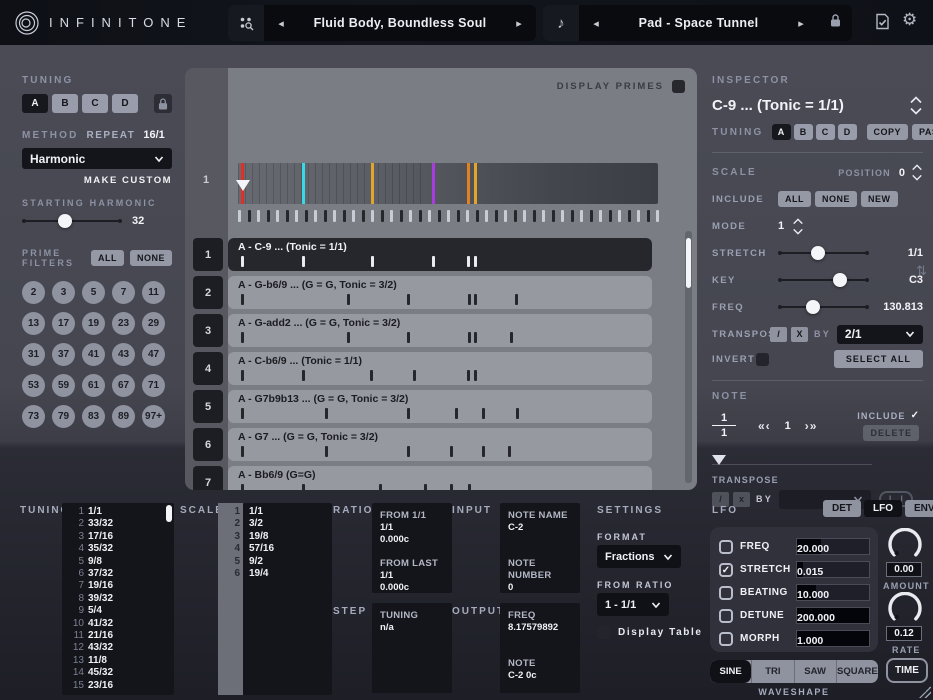  Describe the element at coordinates (93, 323) in the screenshot. I see `prime-filter-19: 19` at that location.